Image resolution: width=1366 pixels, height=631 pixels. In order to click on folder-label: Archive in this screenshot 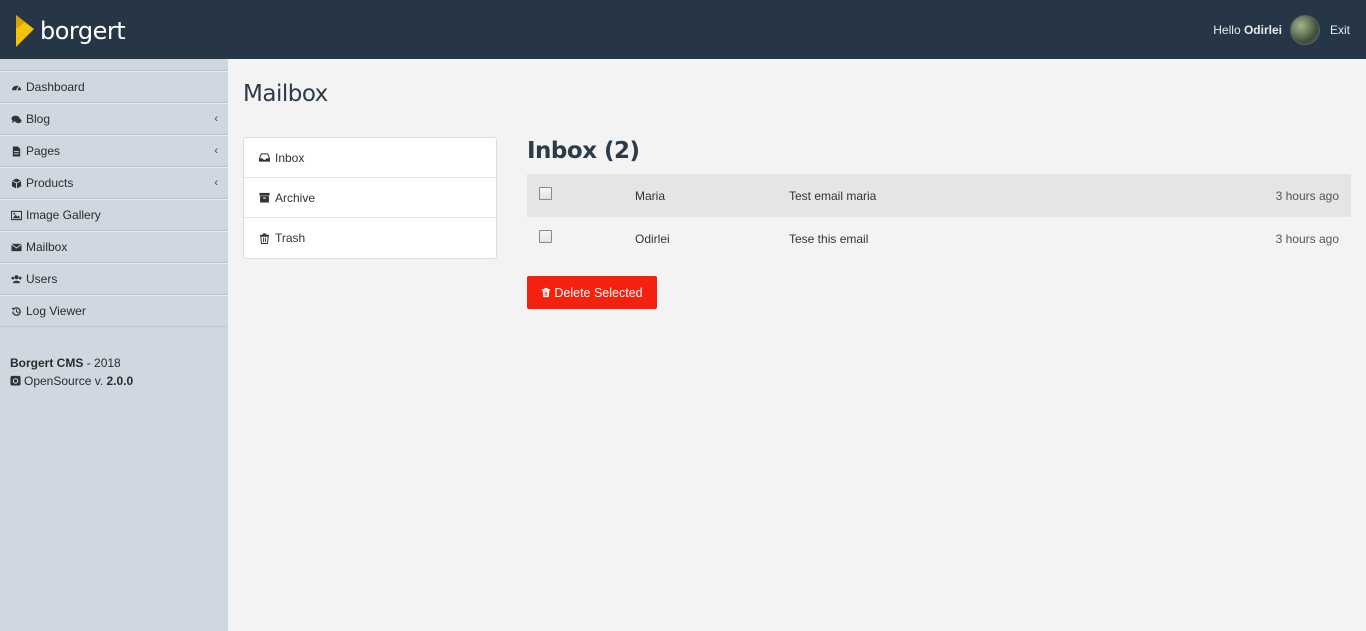, I will do `click(295, 197)`.